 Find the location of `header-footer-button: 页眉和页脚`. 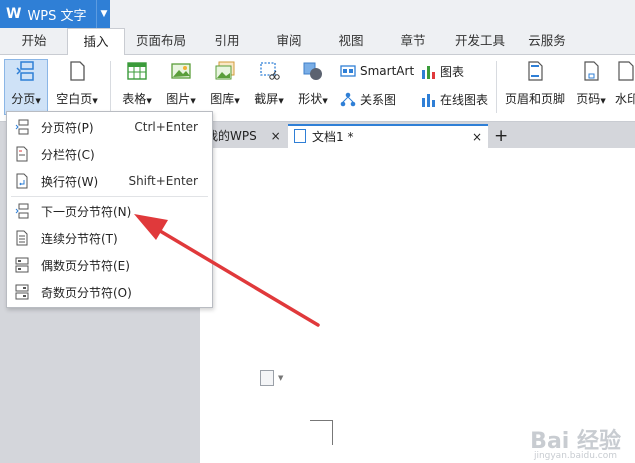

header-footer-button: 页眉和页脚 is located at coordinates (535, 87).